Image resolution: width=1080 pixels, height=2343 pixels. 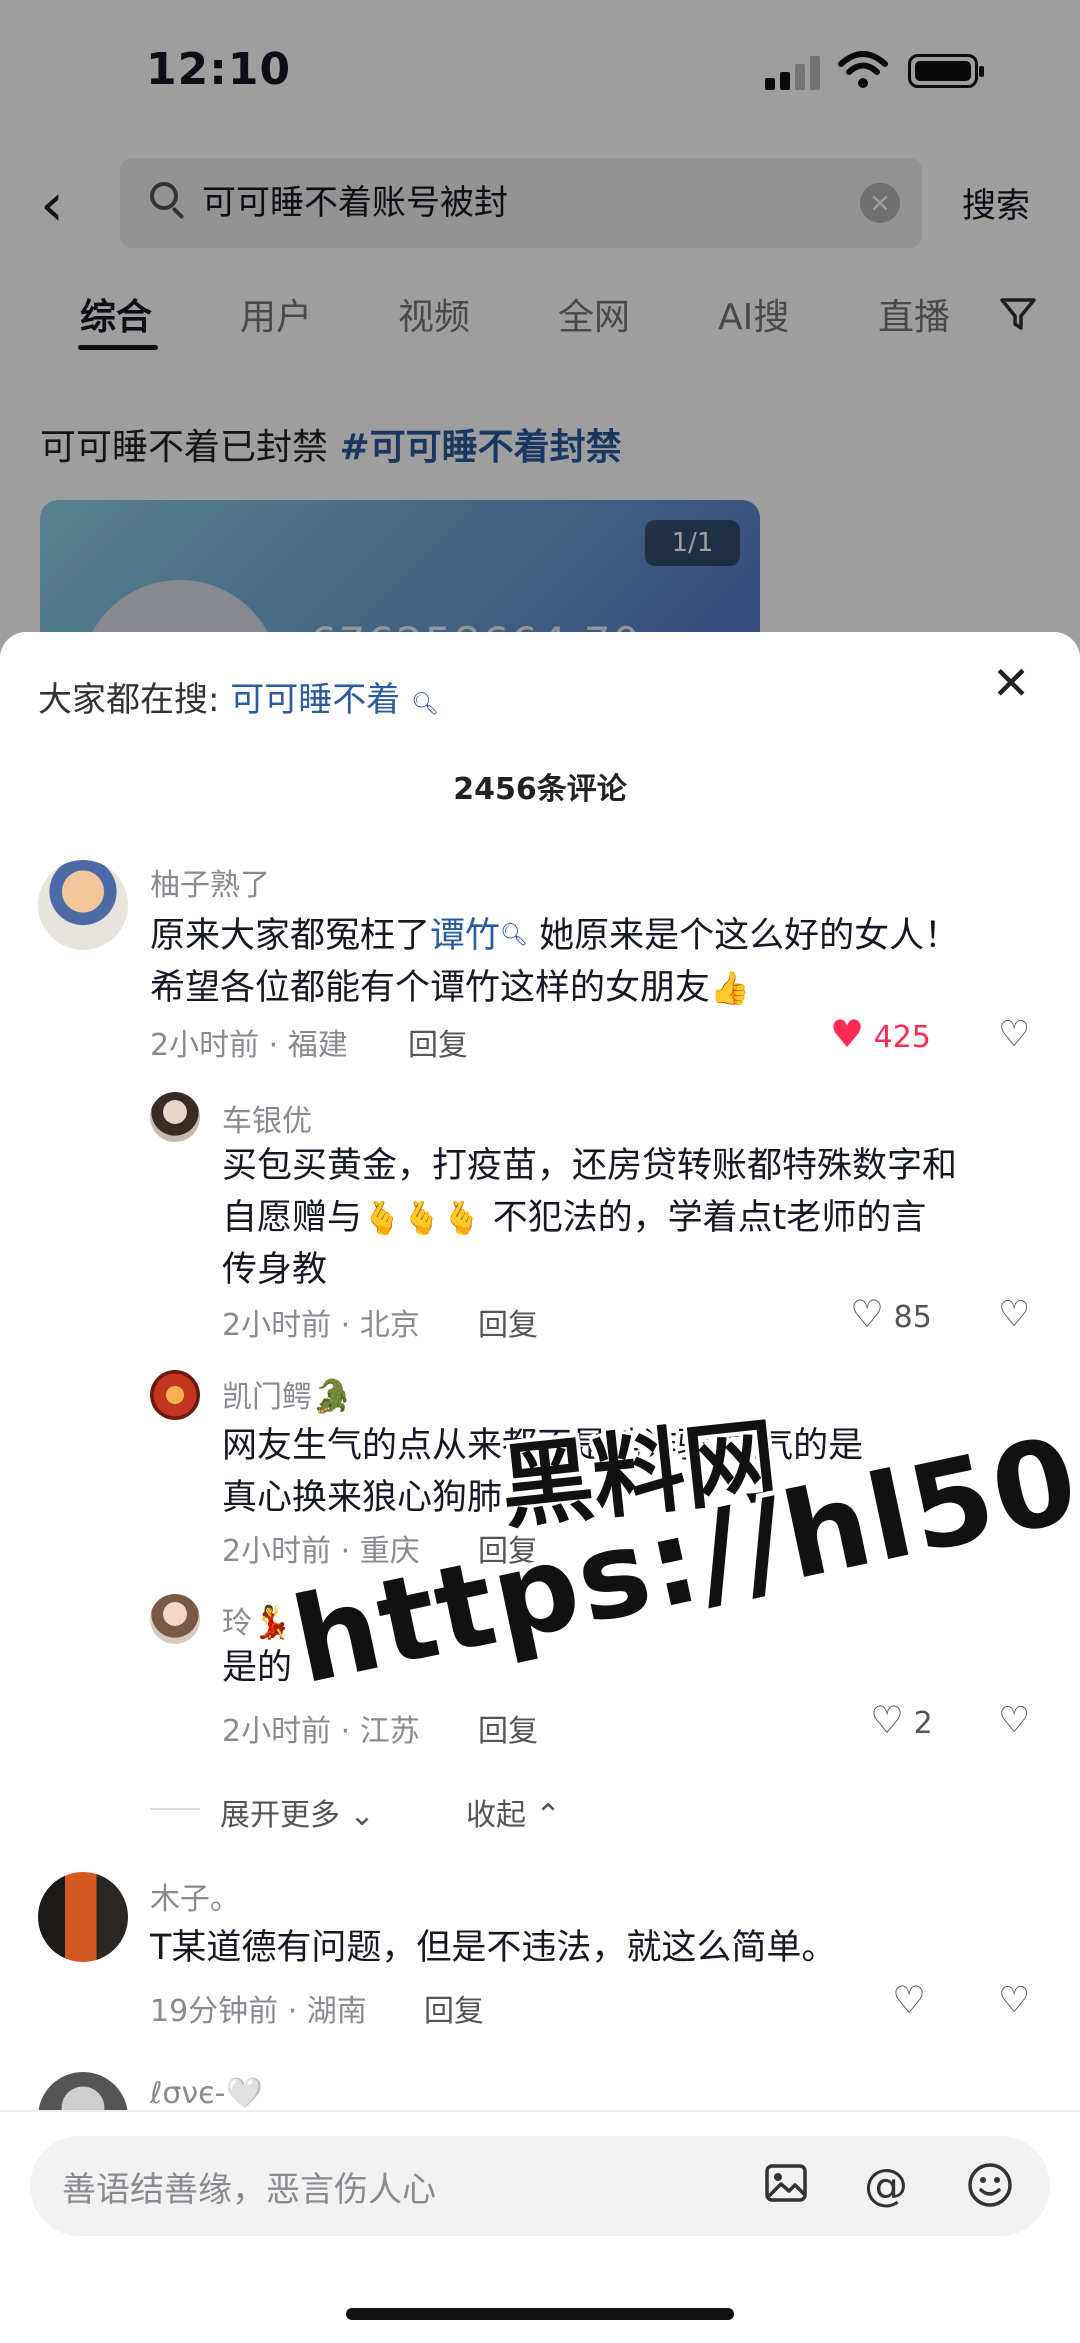 I want to click on comment-meta: 2小时前 · 福建, so click(x=249, y=1045).